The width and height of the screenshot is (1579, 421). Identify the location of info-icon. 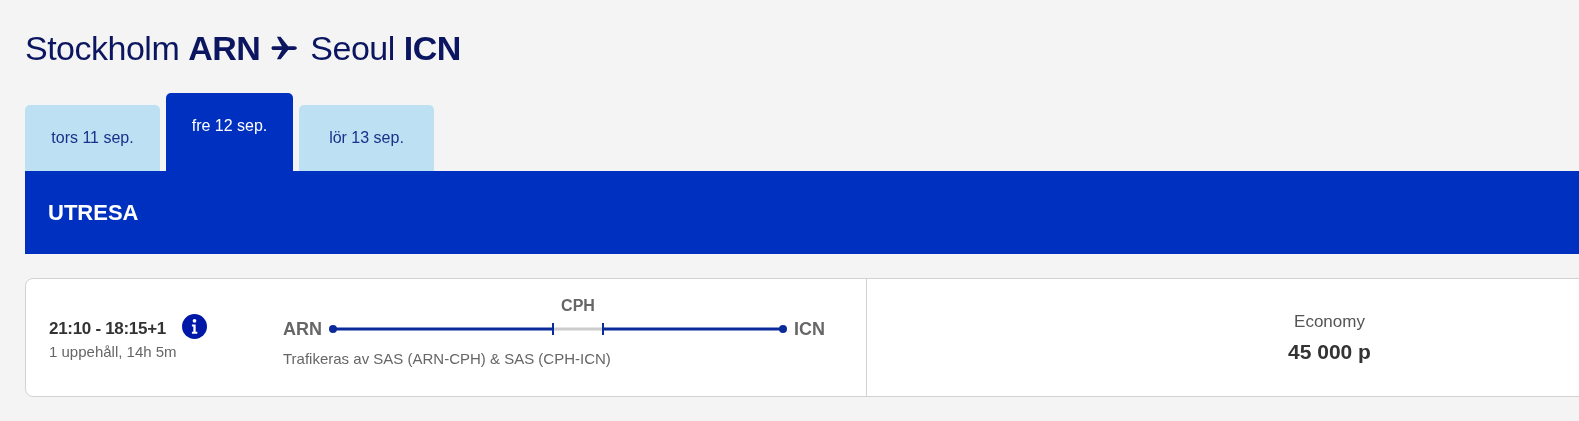
(194, 326).